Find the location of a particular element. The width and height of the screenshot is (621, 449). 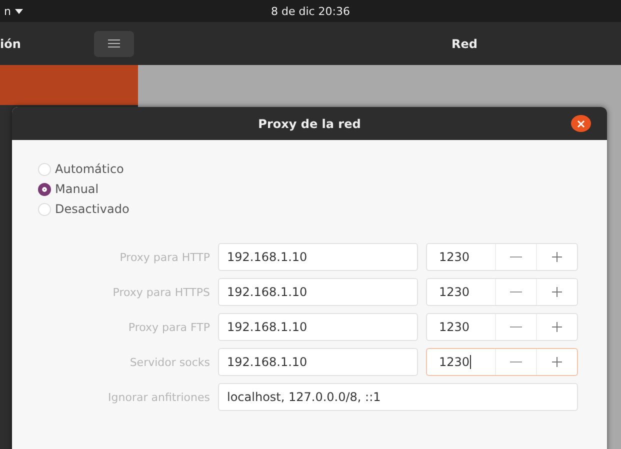

window-title: Red is located at coordinates (464, 43).